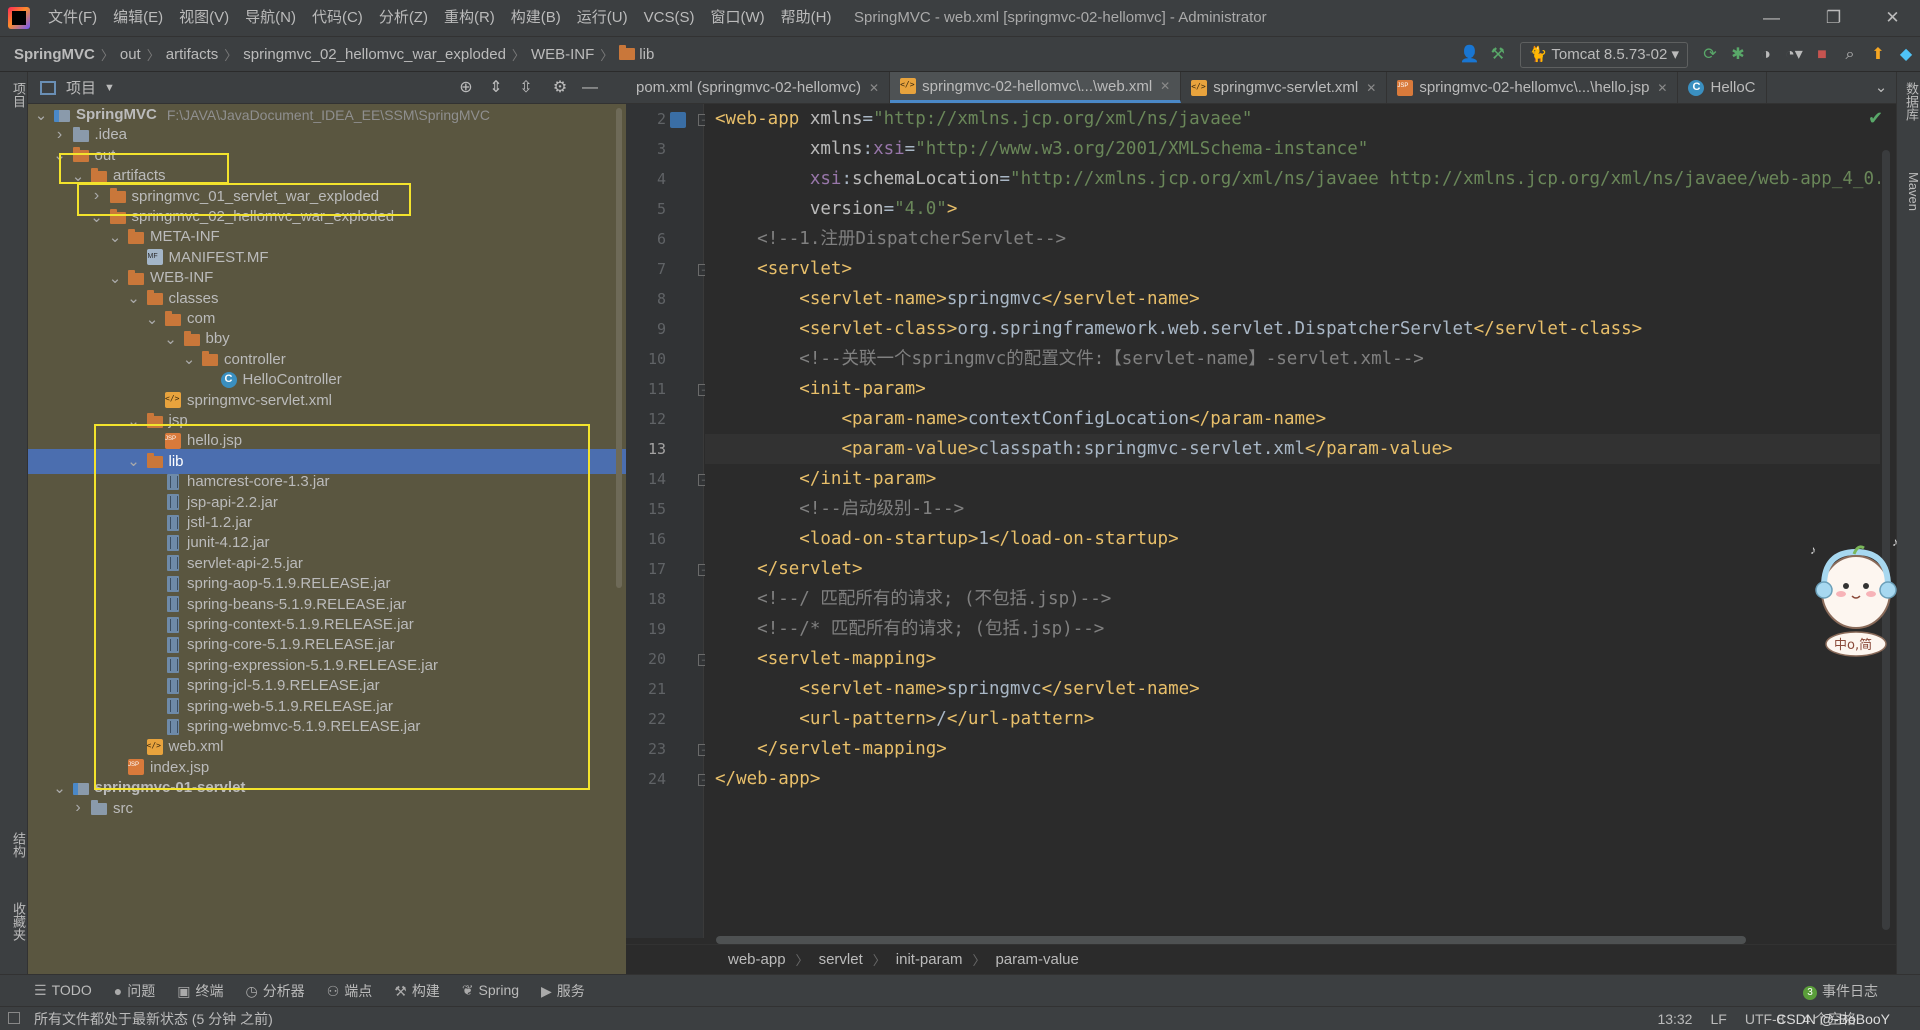  I want to click on editor-breadcrumb-item: web-app, so click(757, 959).